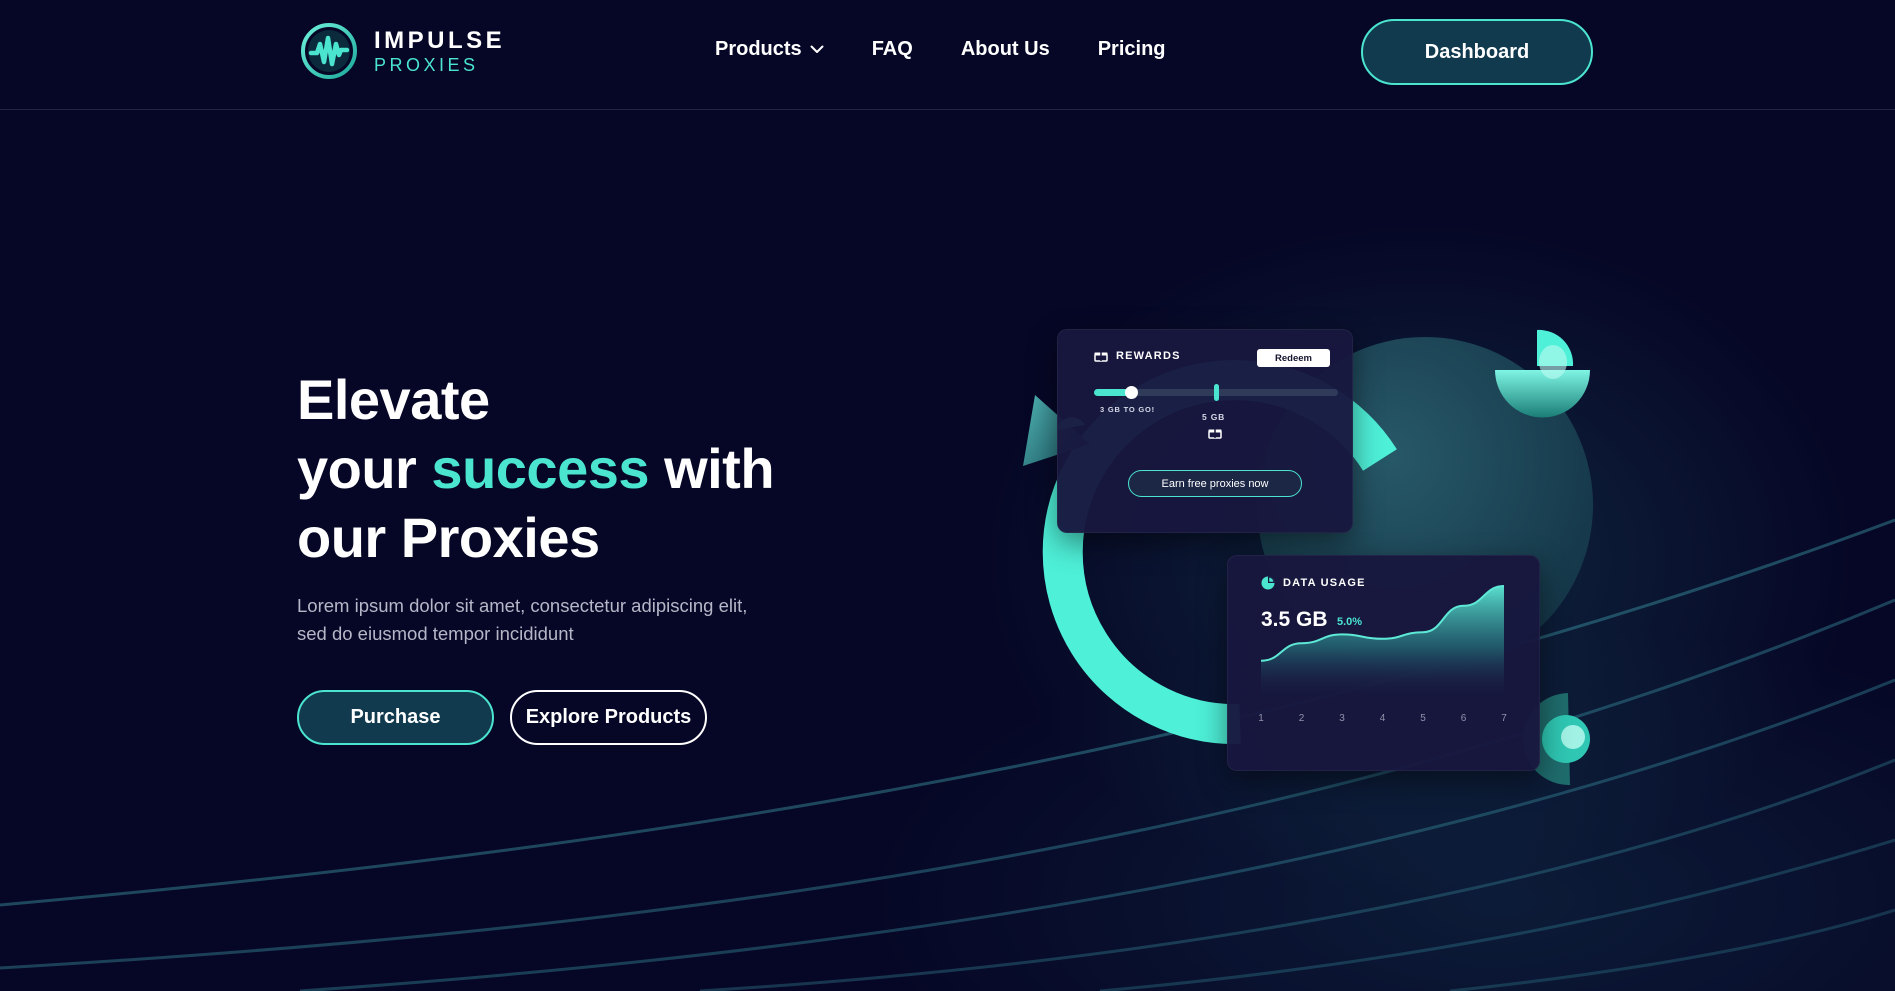  Describe the element at coordinates (1215, 483) in the screenshot. I see `earn-free-proxies-button: Earn free proxies now` at that location.